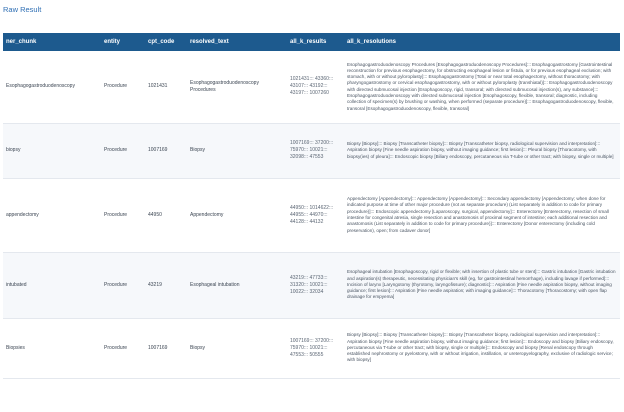 This screenshot has width=624, height=412. I want to click on ner-chunk-cell: intubated, so click(52, 285).